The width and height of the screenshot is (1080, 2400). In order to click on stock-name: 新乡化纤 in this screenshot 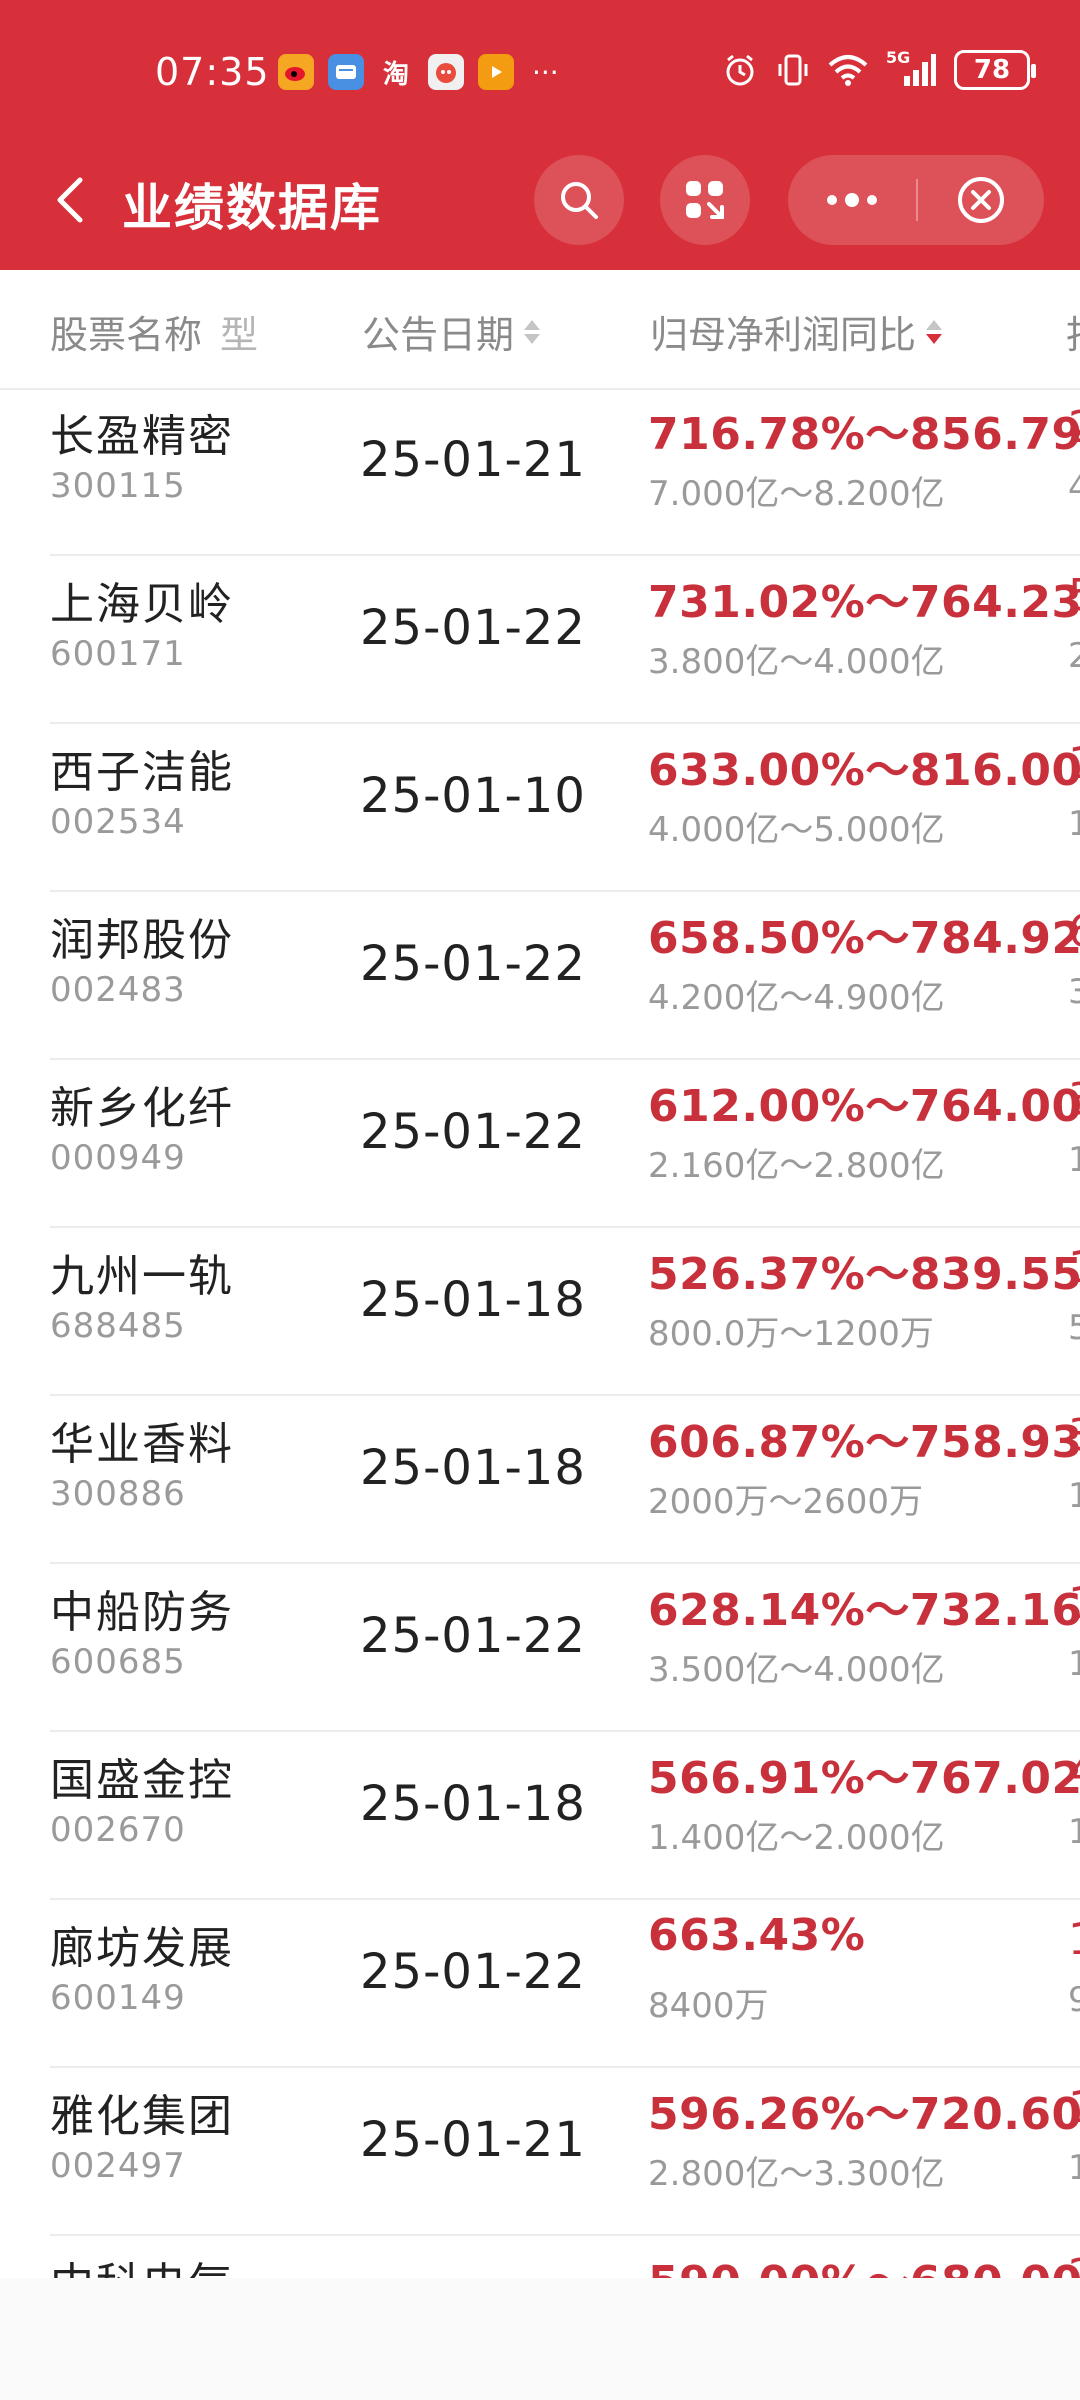, I will do `click(142, 1108)`.